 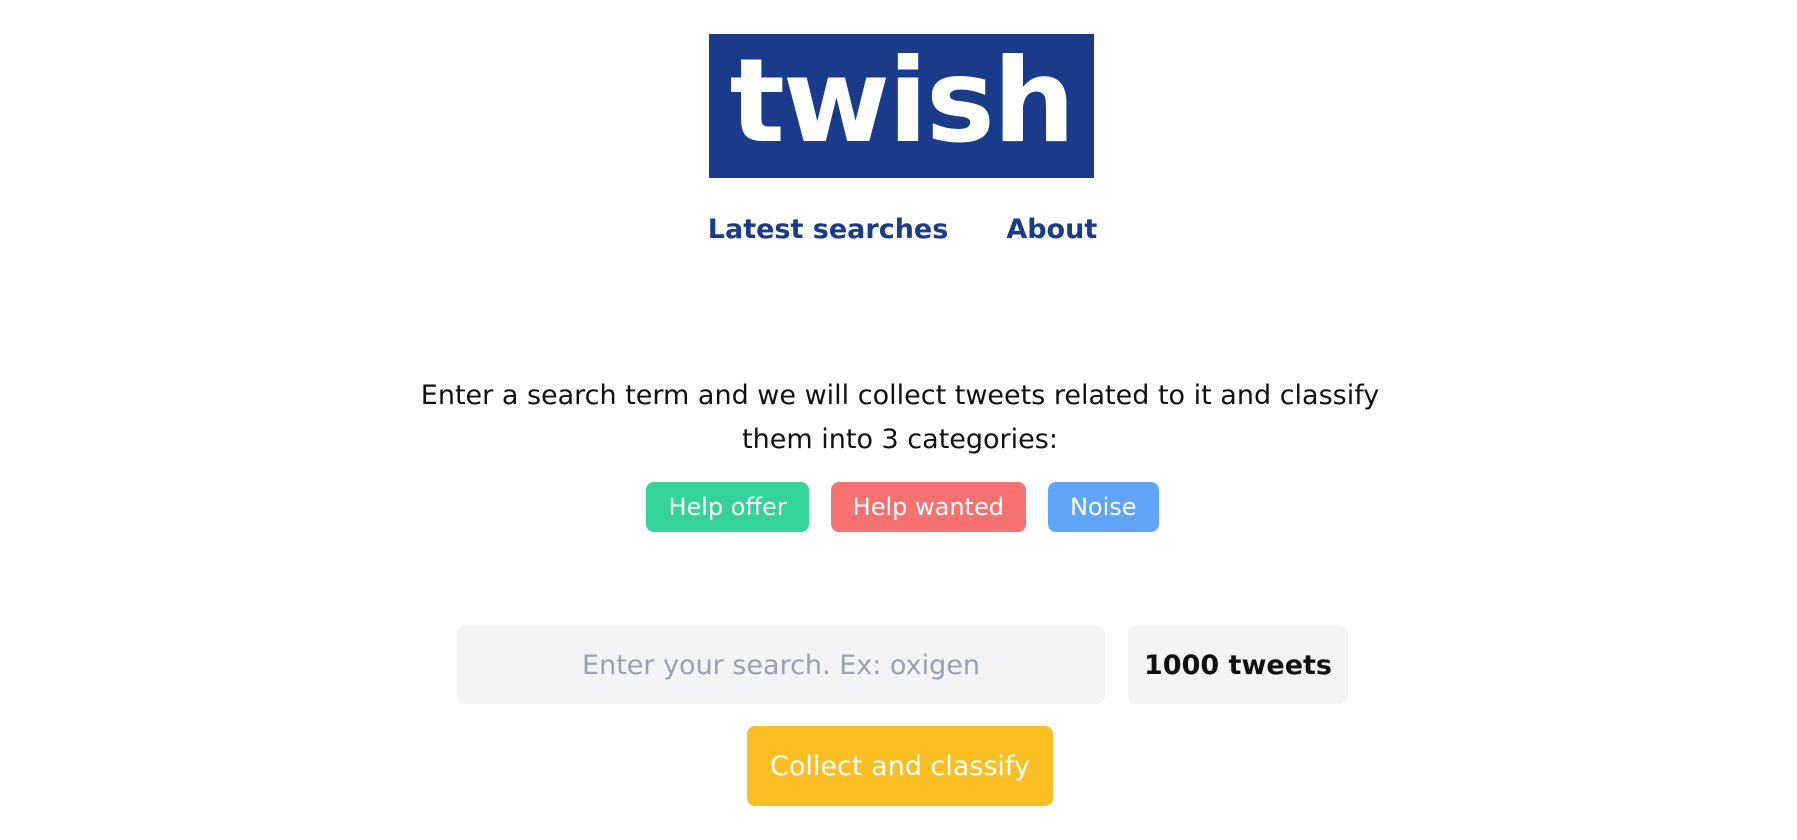 I want to click on main-nav: Latest searches About, so click(x=900, y=229).